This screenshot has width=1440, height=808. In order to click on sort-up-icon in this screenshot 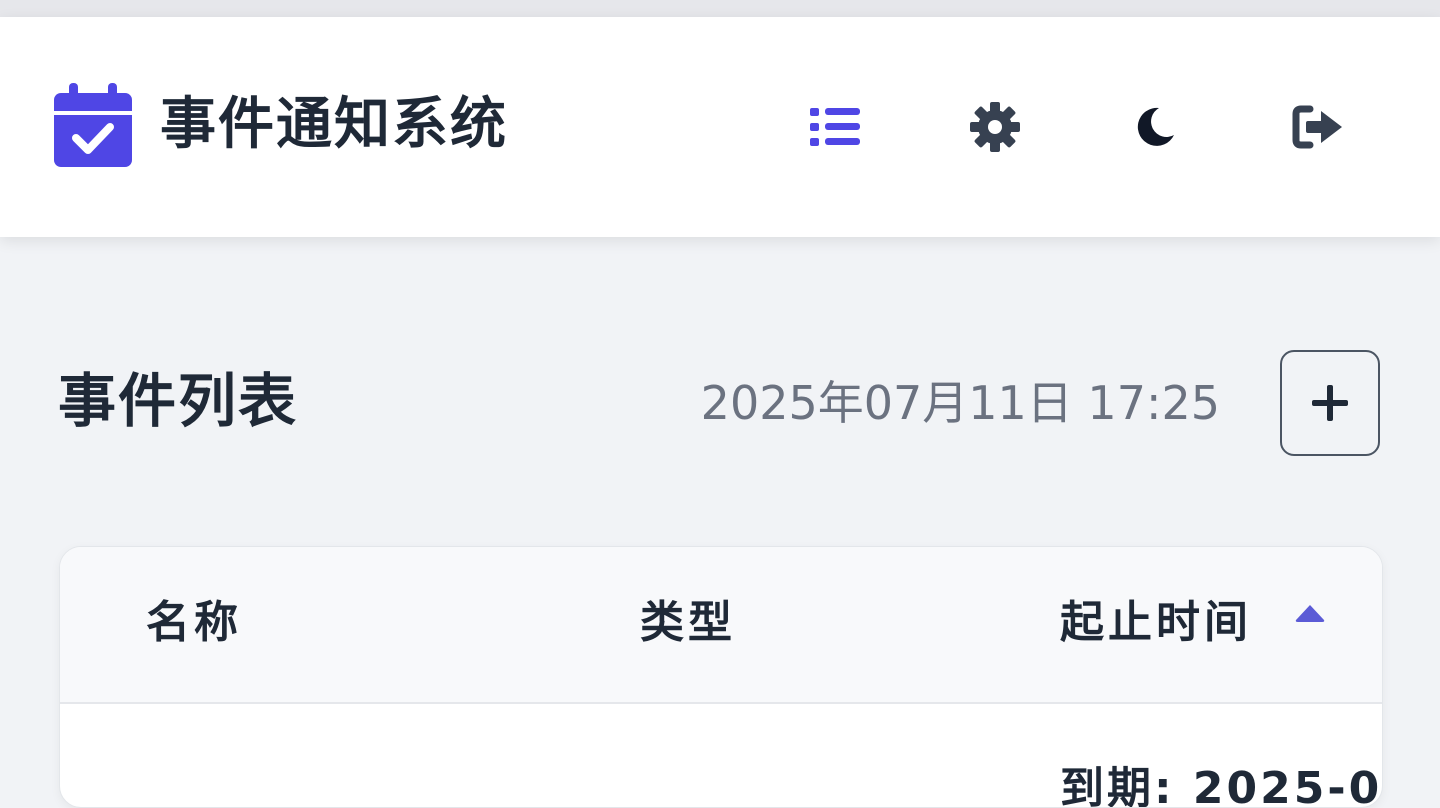, I will do `click(1310, 613)`.